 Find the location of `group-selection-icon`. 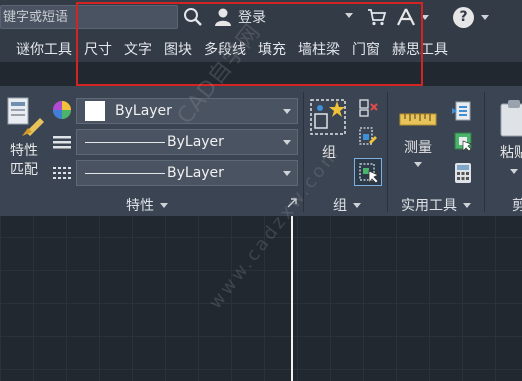

group-selection-icon is located at coordinates (369, 173).